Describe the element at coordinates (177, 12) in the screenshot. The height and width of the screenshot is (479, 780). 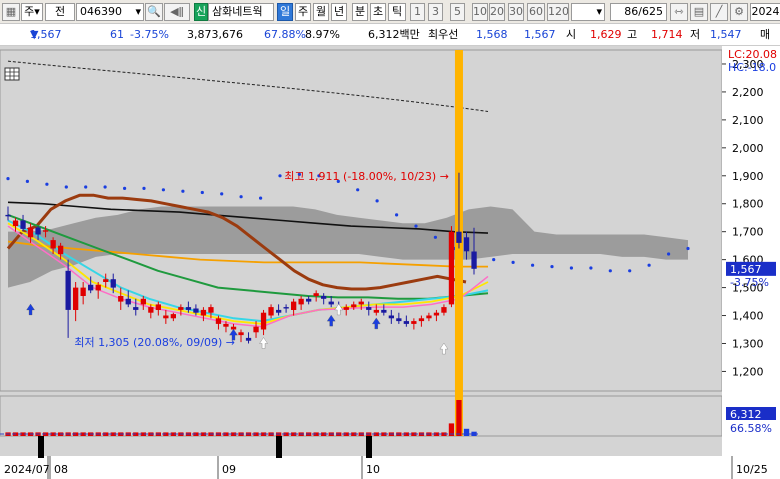
I see `speaker-icon: ◀ǁ` at that location.